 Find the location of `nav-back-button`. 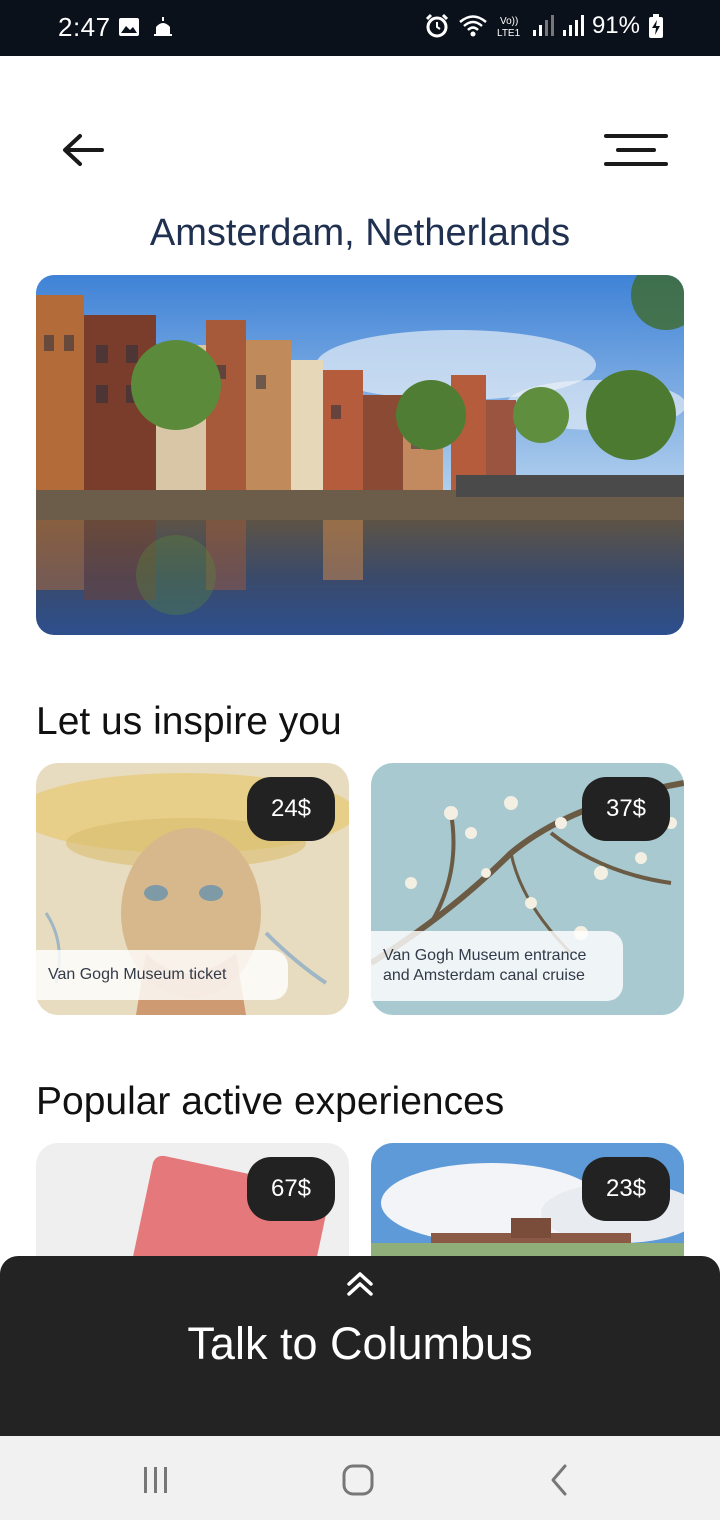

nav-back-button is located at coordinates (560, 1480).